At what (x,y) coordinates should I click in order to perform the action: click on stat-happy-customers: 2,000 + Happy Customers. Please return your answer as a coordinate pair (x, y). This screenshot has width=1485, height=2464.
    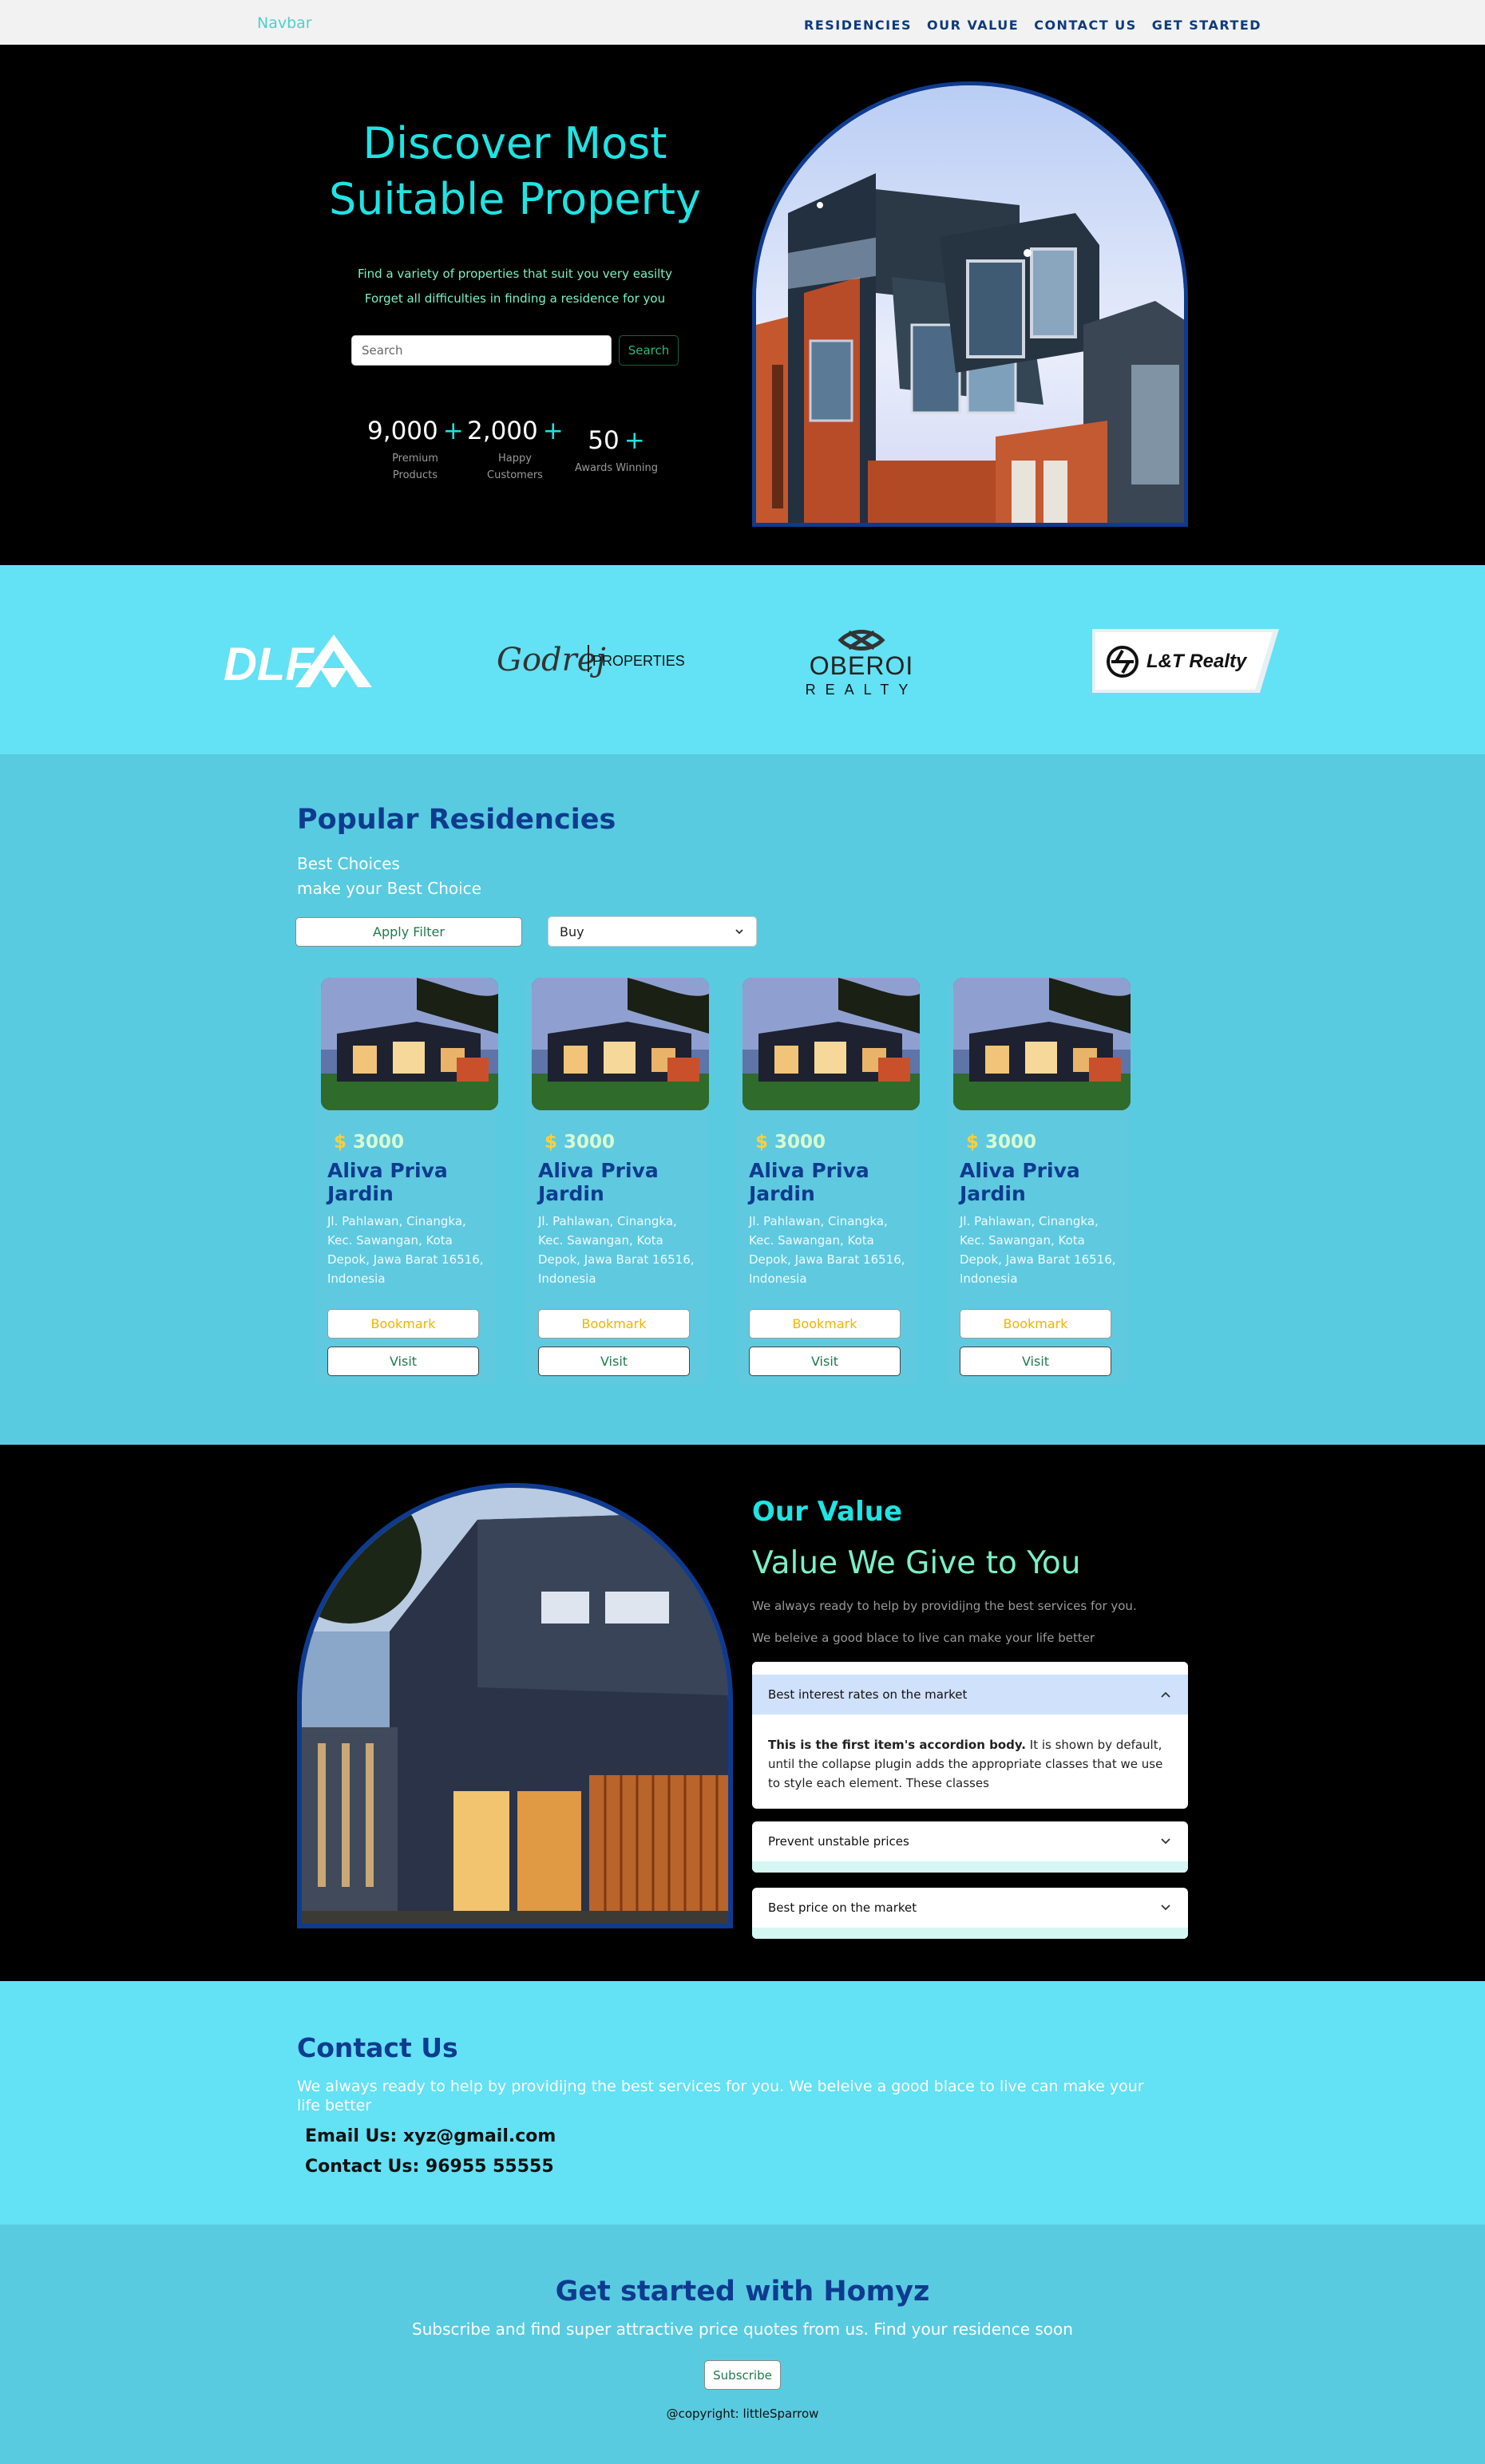
    Looking at the image, I should click on (515, 451).